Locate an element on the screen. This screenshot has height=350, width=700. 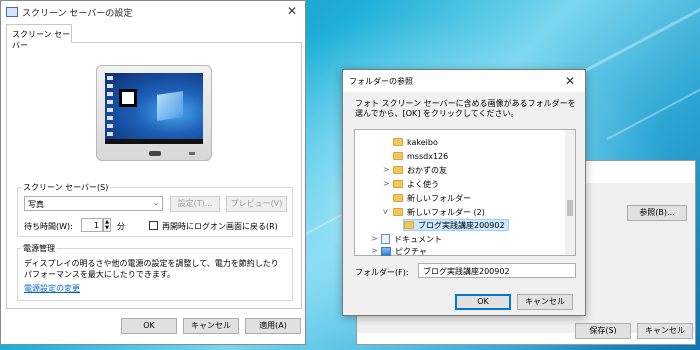
monitor-bezel-button is located at coordinates (155, 153).